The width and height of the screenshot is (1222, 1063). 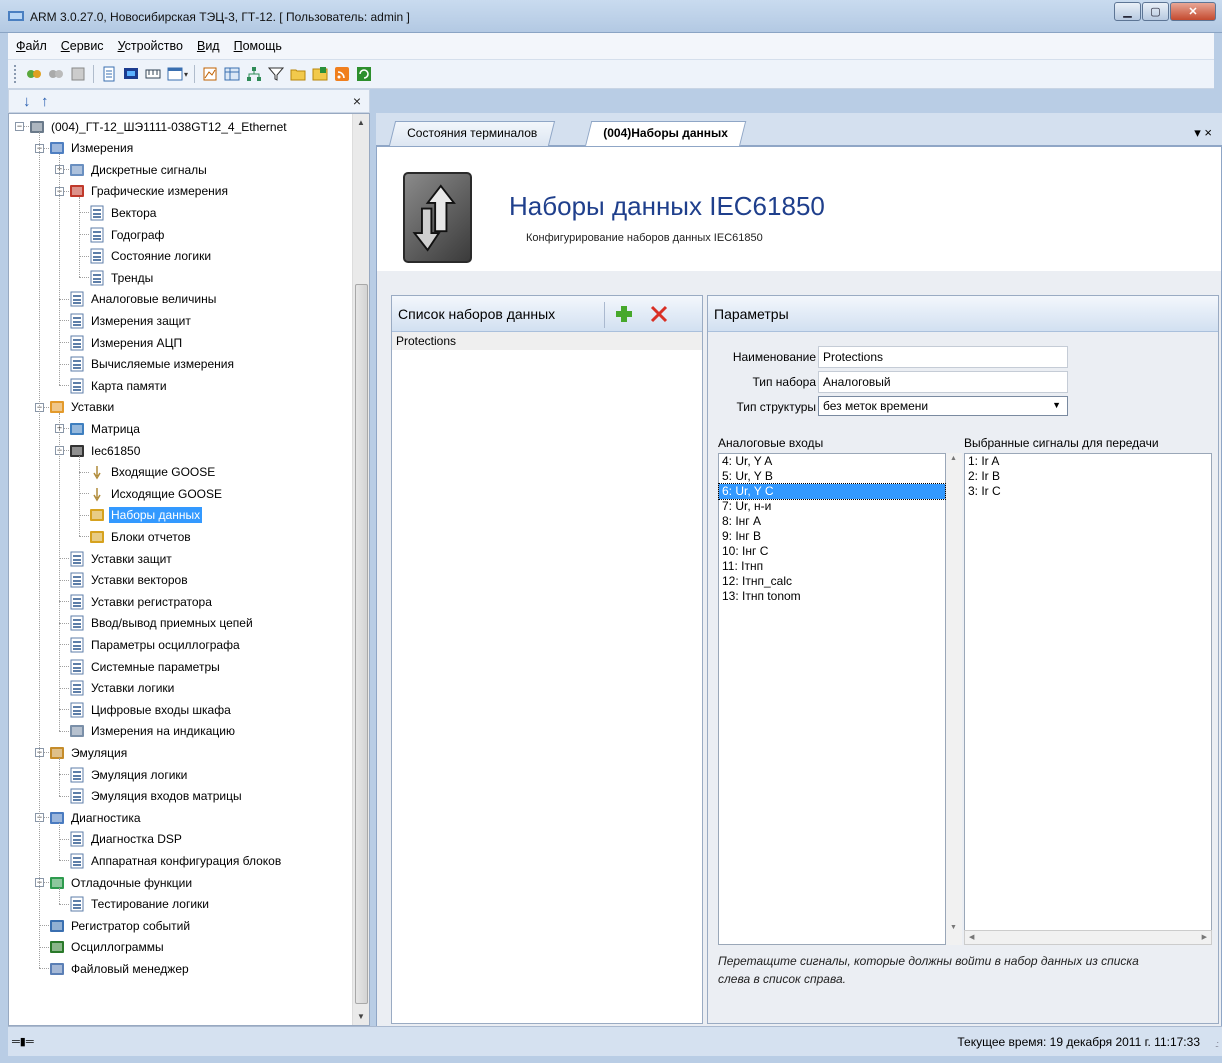 I want to click on move-up-icon: ↑, so click(x=45, y=101).